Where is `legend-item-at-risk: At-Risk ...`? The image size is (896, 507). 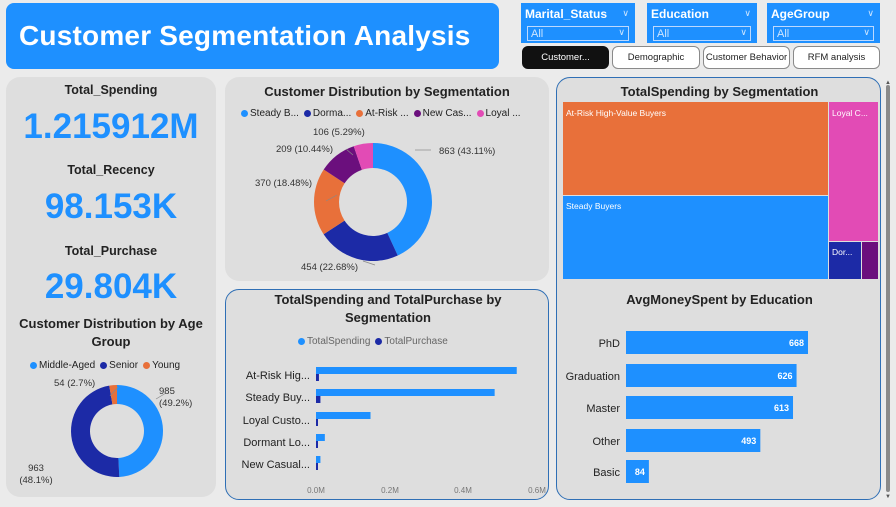
legend-item-at-risk: At-Risk ... is located at coordinates (382, 113).